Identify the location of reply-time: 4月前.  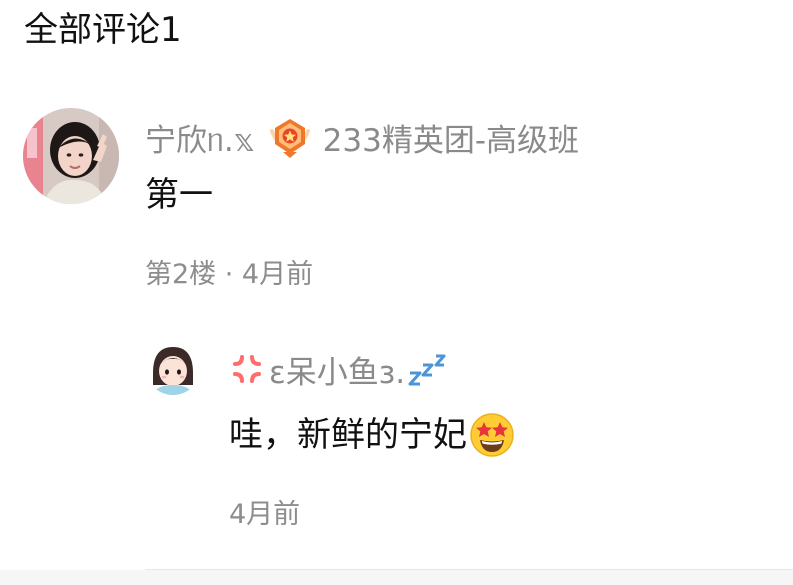
(265, 514).